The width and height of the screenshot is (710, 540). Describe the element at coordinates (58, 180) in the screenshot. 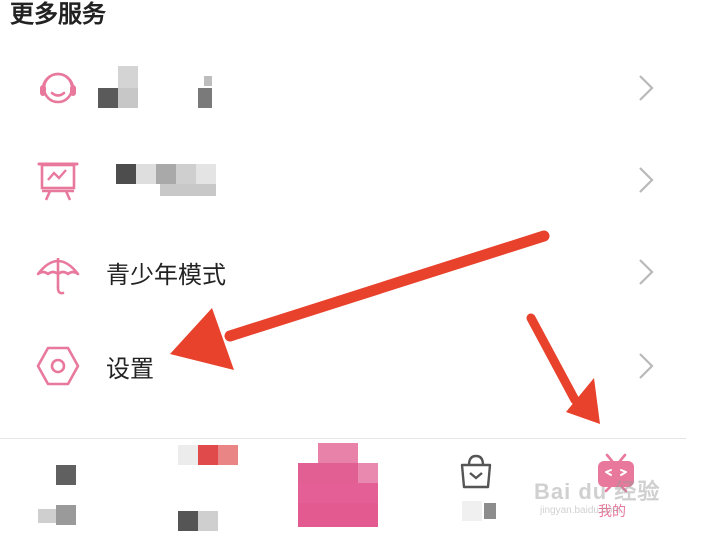

I see `presentation-icon` at that location.